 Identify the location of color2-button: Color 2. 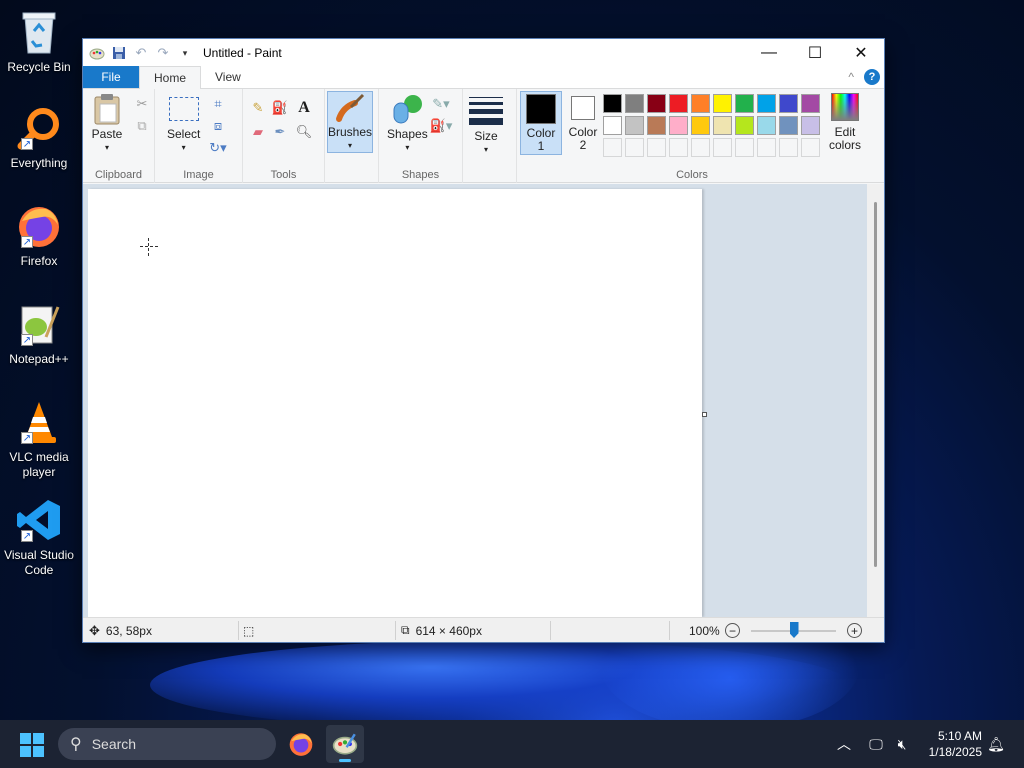
(583, 123).